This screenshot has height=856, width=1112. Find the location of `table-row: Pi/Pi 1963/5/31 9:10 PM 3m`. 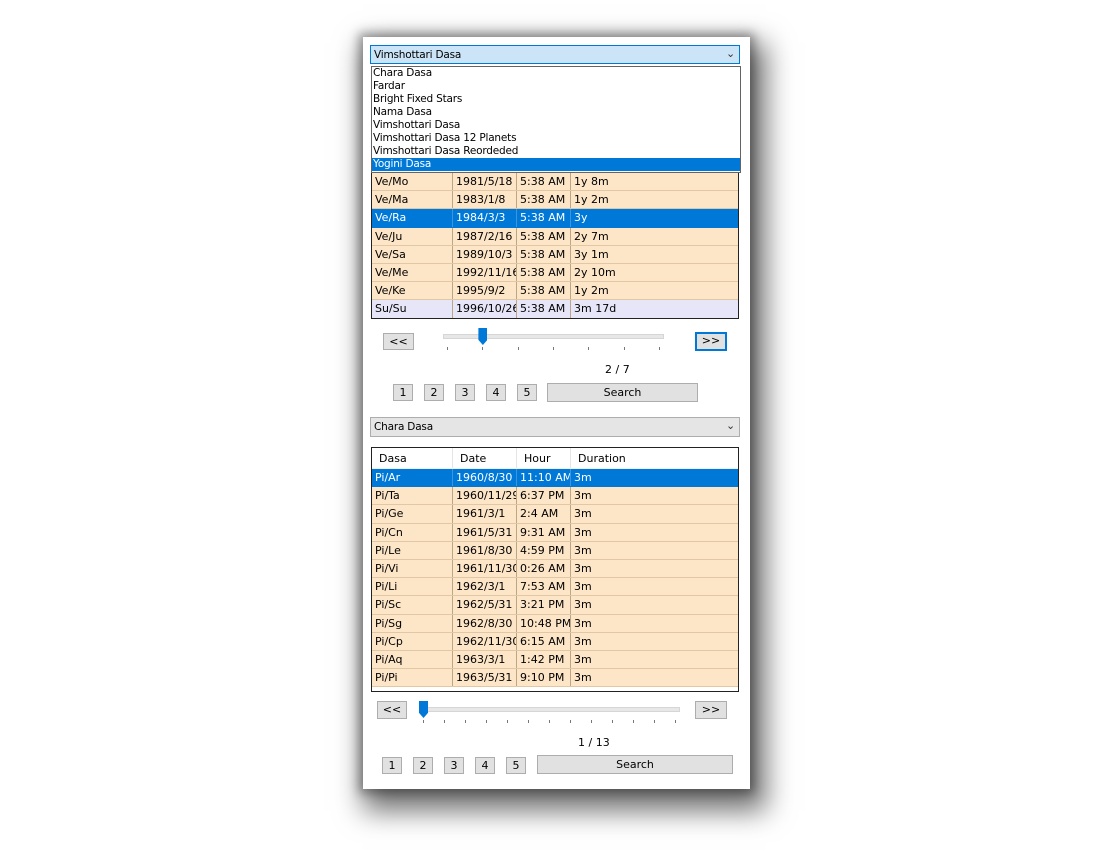

table-row: Pi/Pi 1963/5/31 9:10 PM 3m is located at coordinates (555, 678).